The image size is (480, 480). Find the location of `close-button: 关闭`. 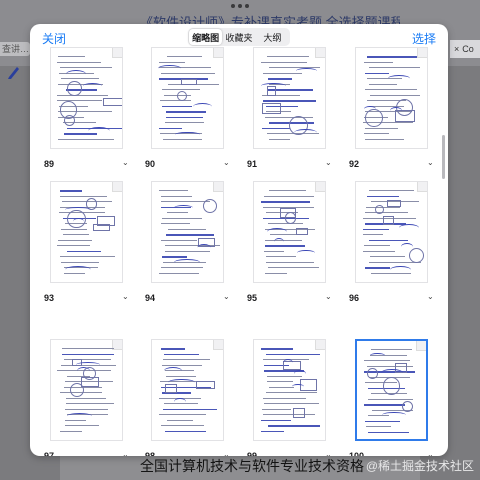

close-button: 关闭 is located at coordinates (54, 38).